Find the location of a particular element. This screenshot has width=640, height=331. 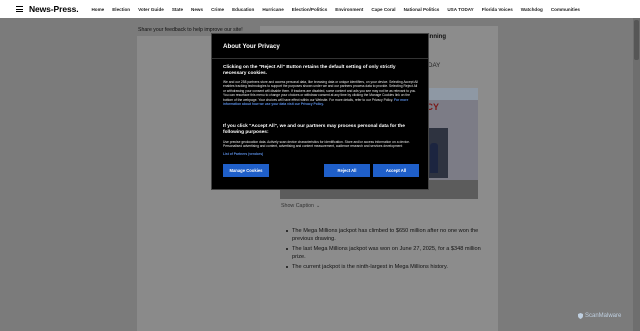

reject-all-button: Reject All is located at coordinates (347, 170).